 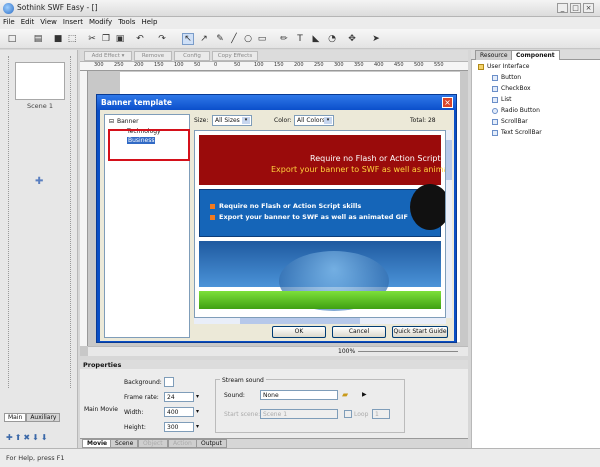 I want to click on subselect-tool-icon: ↗, so click(x=204, y=39).